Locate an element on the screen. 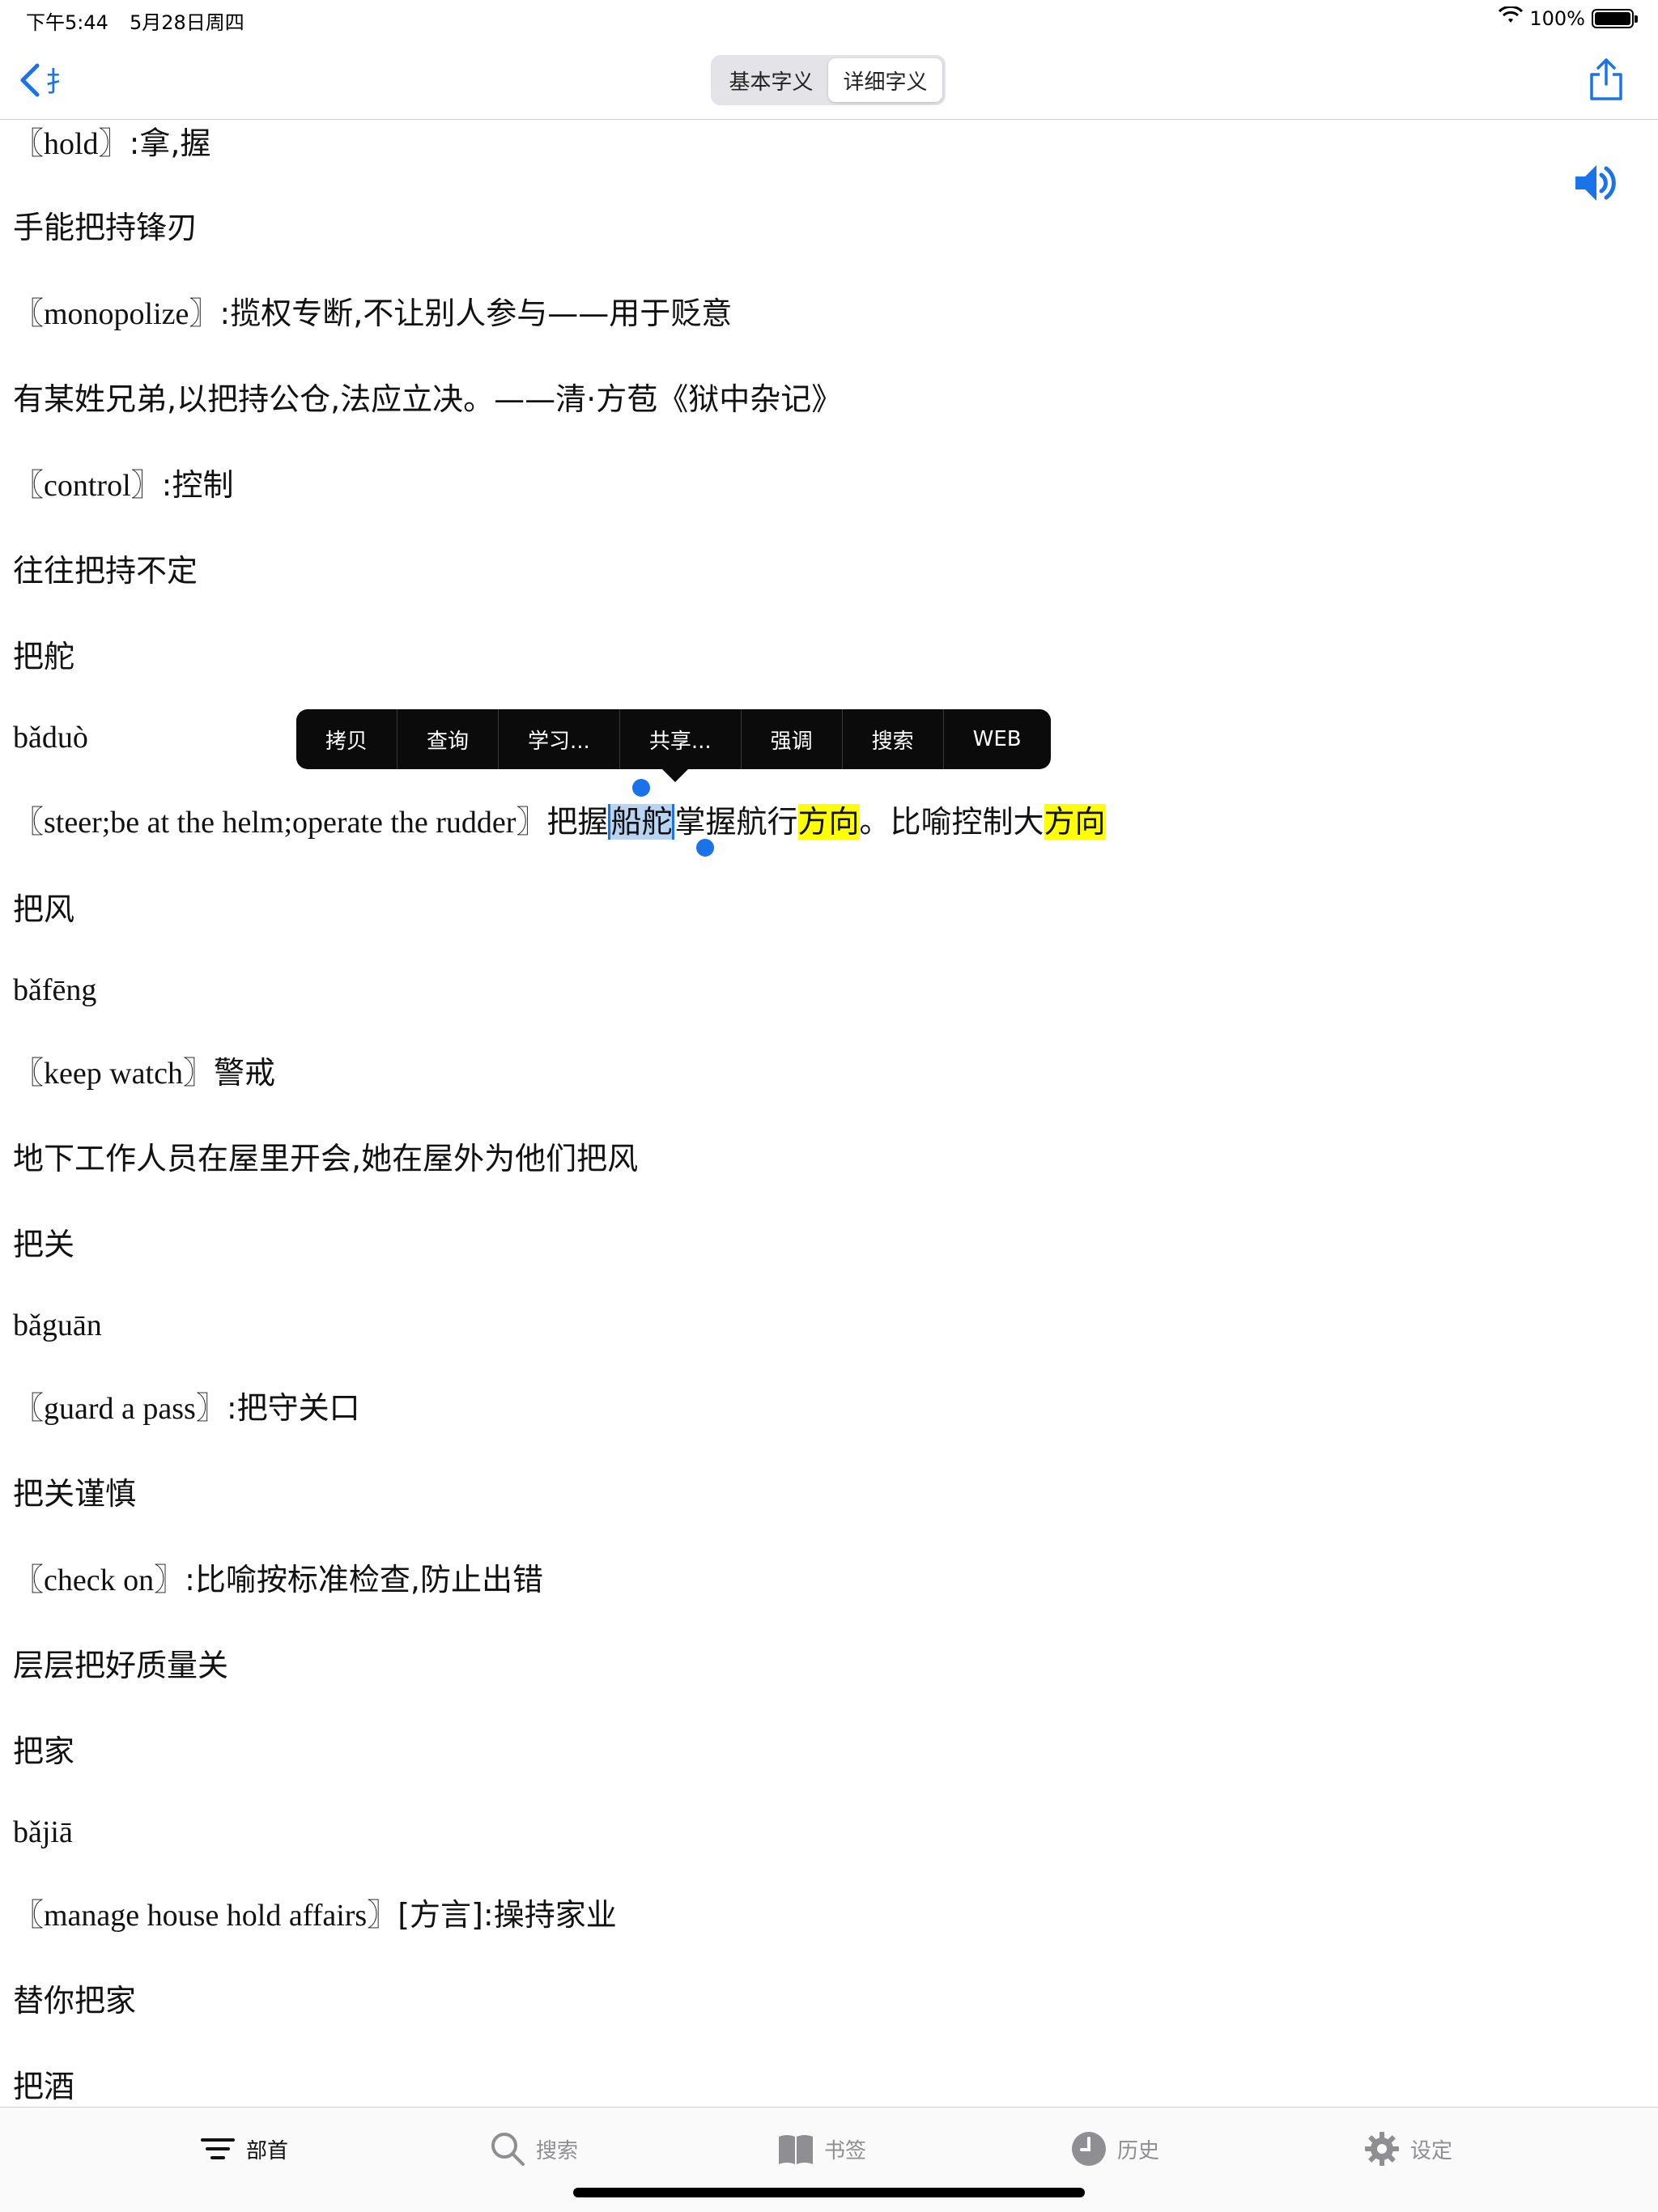 The width and height of the screenshot is (1658, 2212). status-right: 100% is located at coordinates (1568, 18).